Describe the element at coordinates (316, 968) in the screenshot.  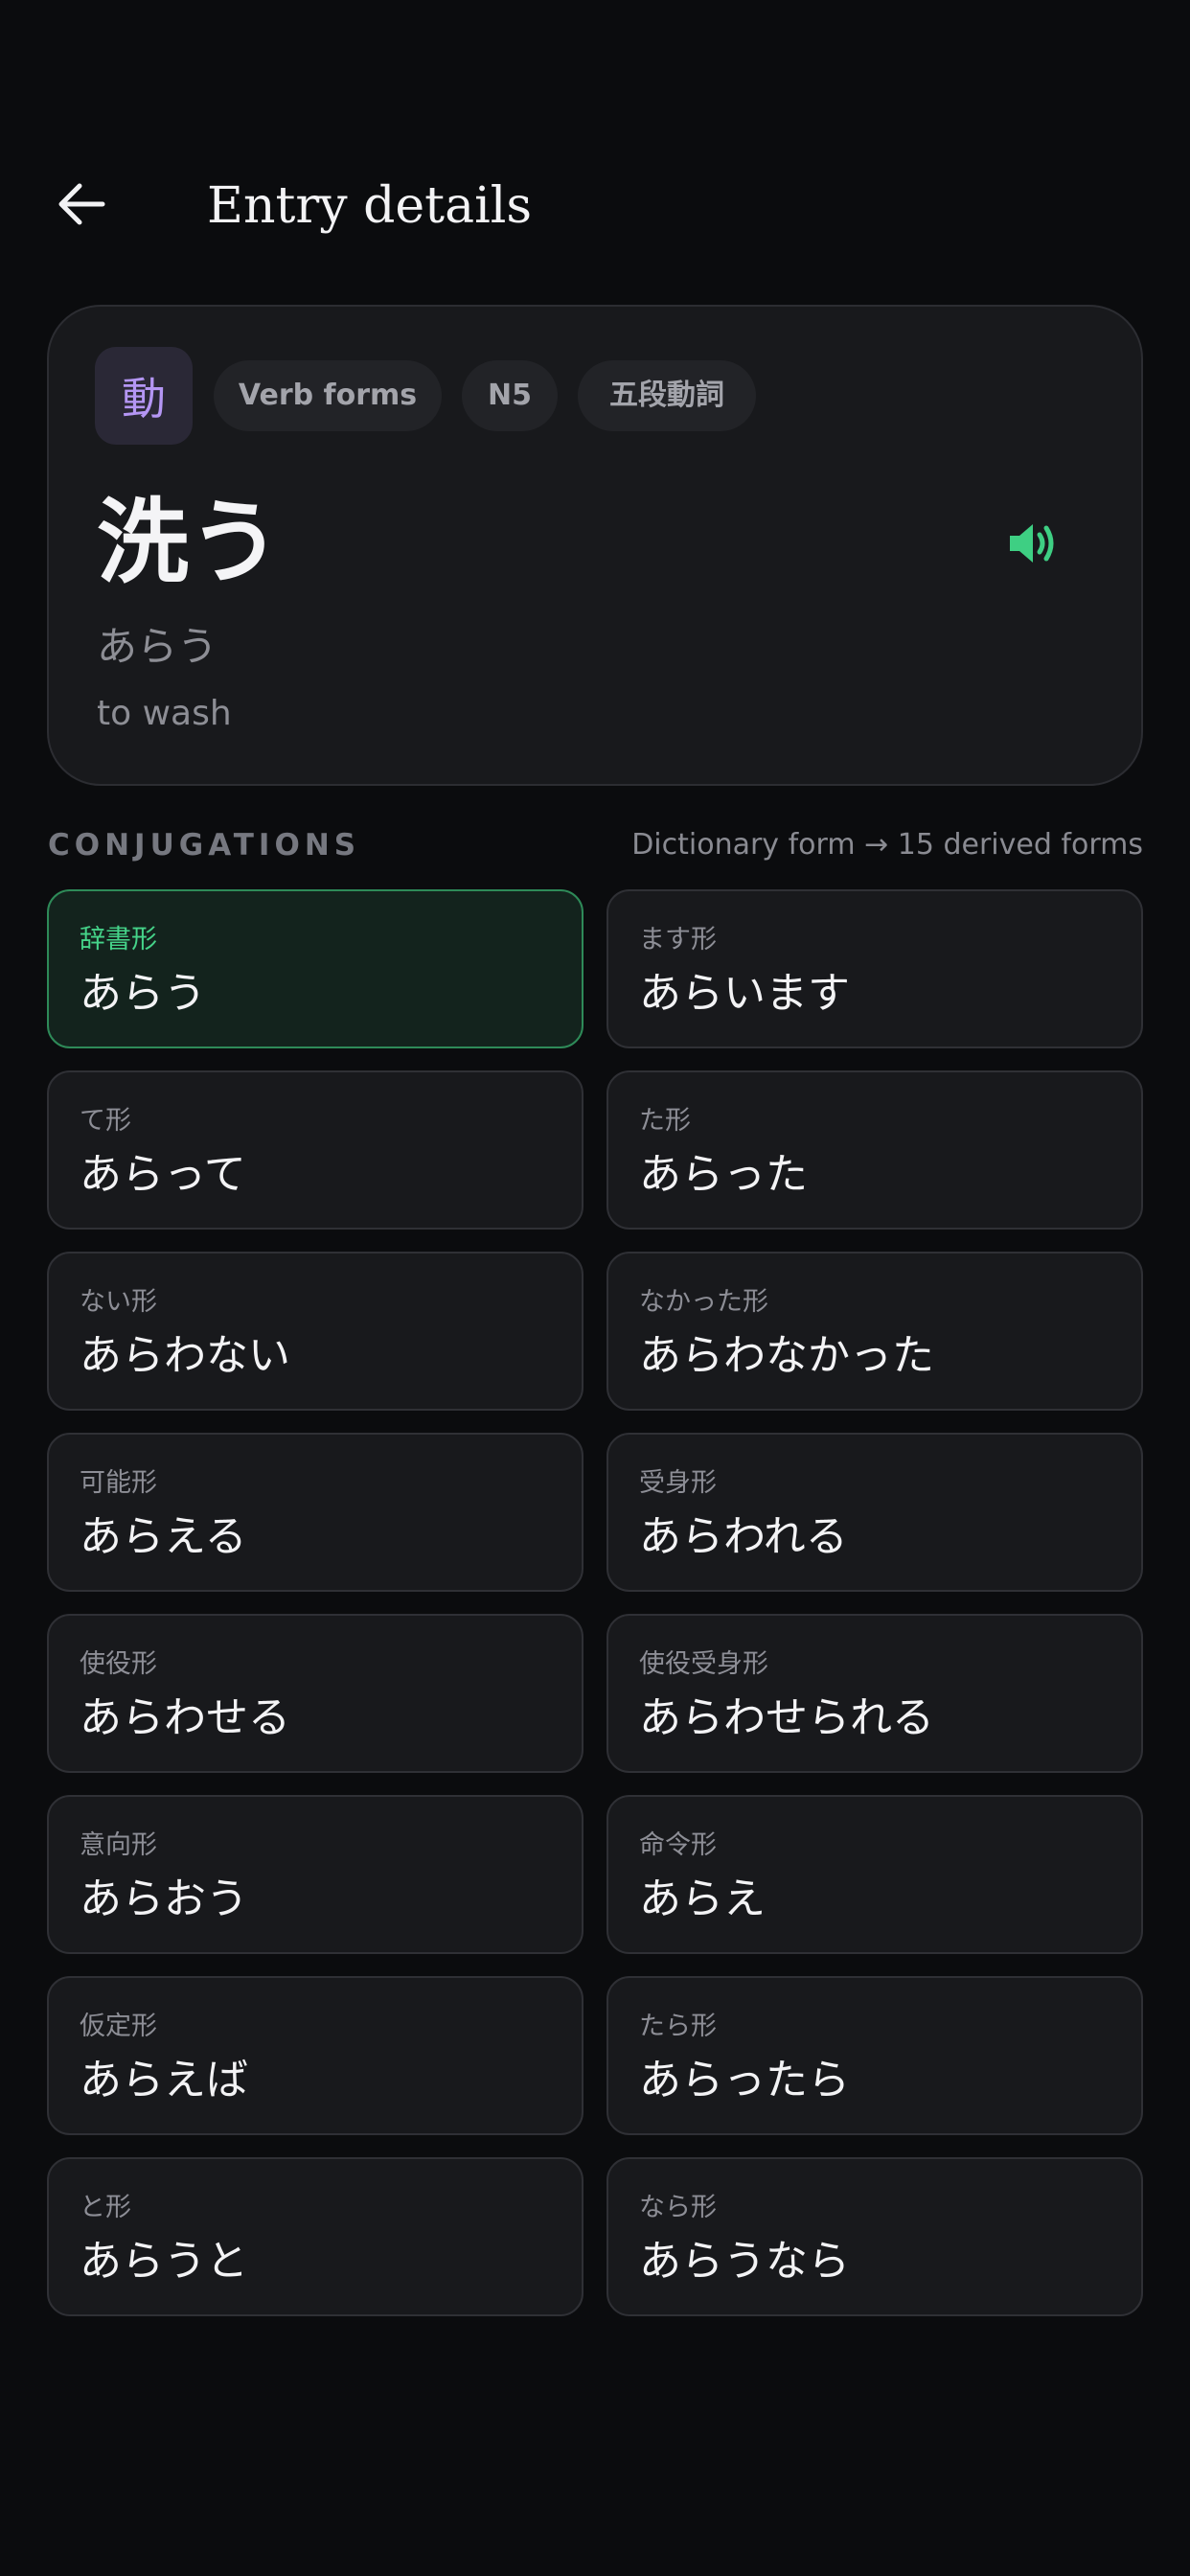
I see `conjugation-card: 辞書形 あらう` at that location.